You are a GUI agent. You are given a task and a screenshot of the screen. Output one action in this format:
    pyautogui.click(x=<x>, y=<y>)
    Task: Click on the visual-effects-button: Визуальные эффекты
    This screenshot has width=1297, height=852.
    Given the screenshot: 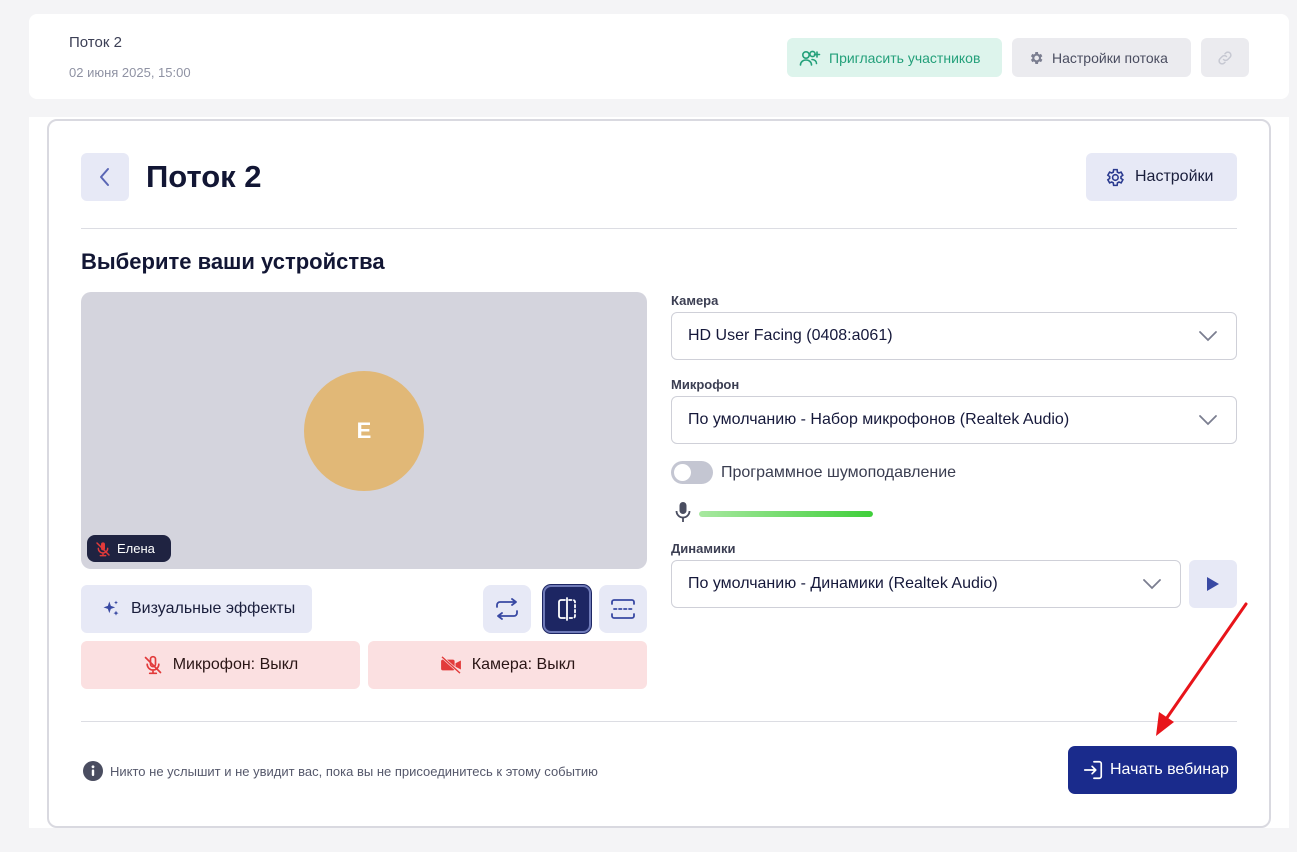 What is the action you would take?
    pyautogui.click(x=196, y=609)
    